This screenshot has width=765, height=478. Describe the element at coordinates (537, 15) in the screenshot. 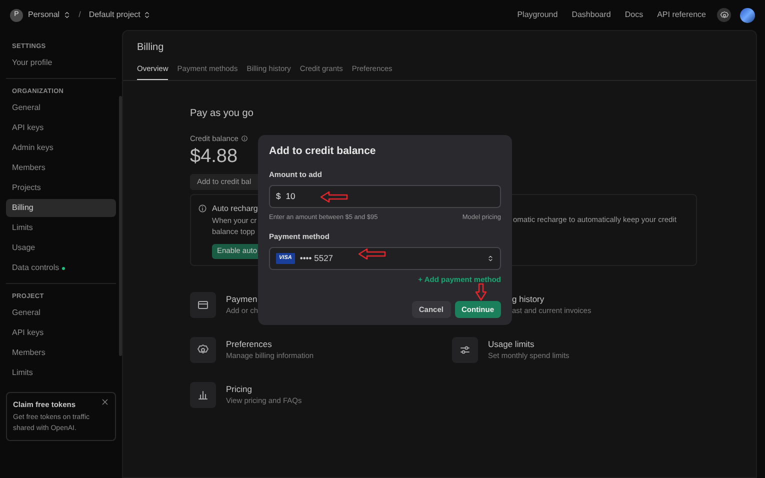

I see `nav-link: Playground` at that location.